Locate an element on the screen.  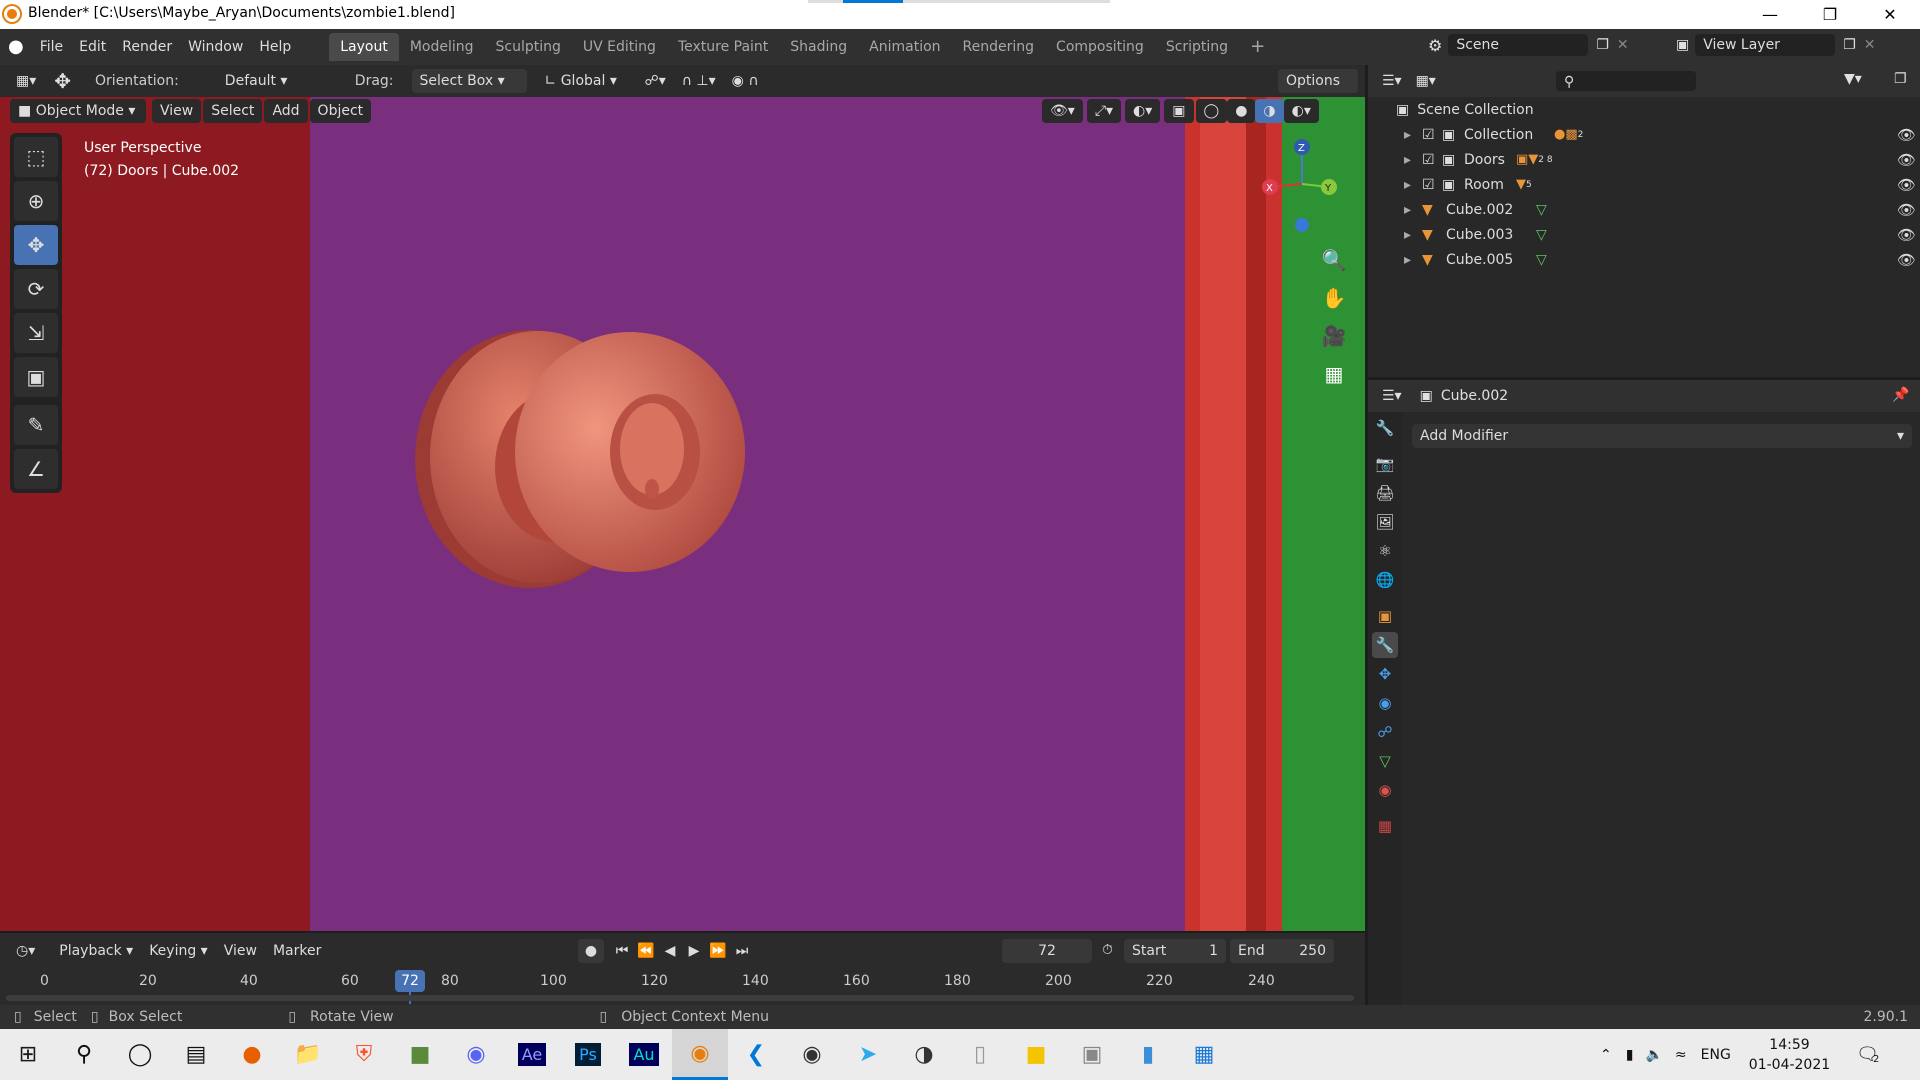
gizmo-toggle-icon: ⤢▾ is located at coordinates (1104, 111).